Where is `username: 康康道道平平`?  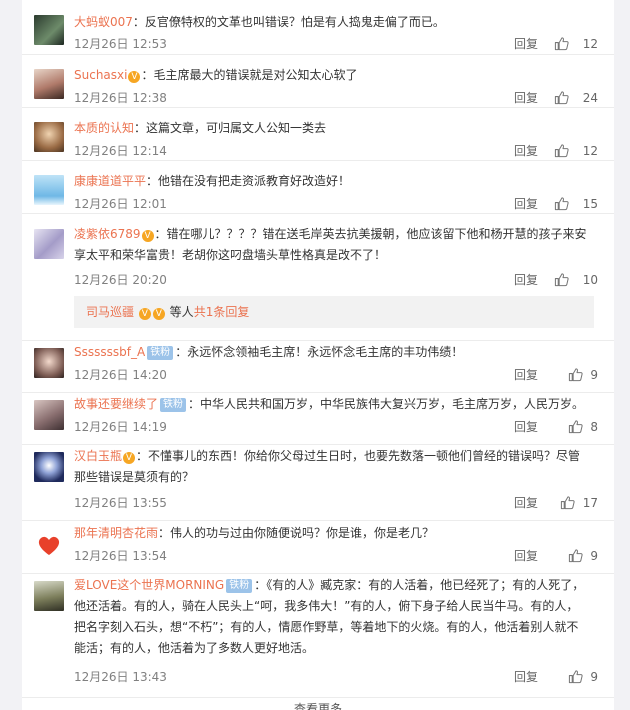 username: 康康道道平平 is located at coordinates (110, 181).